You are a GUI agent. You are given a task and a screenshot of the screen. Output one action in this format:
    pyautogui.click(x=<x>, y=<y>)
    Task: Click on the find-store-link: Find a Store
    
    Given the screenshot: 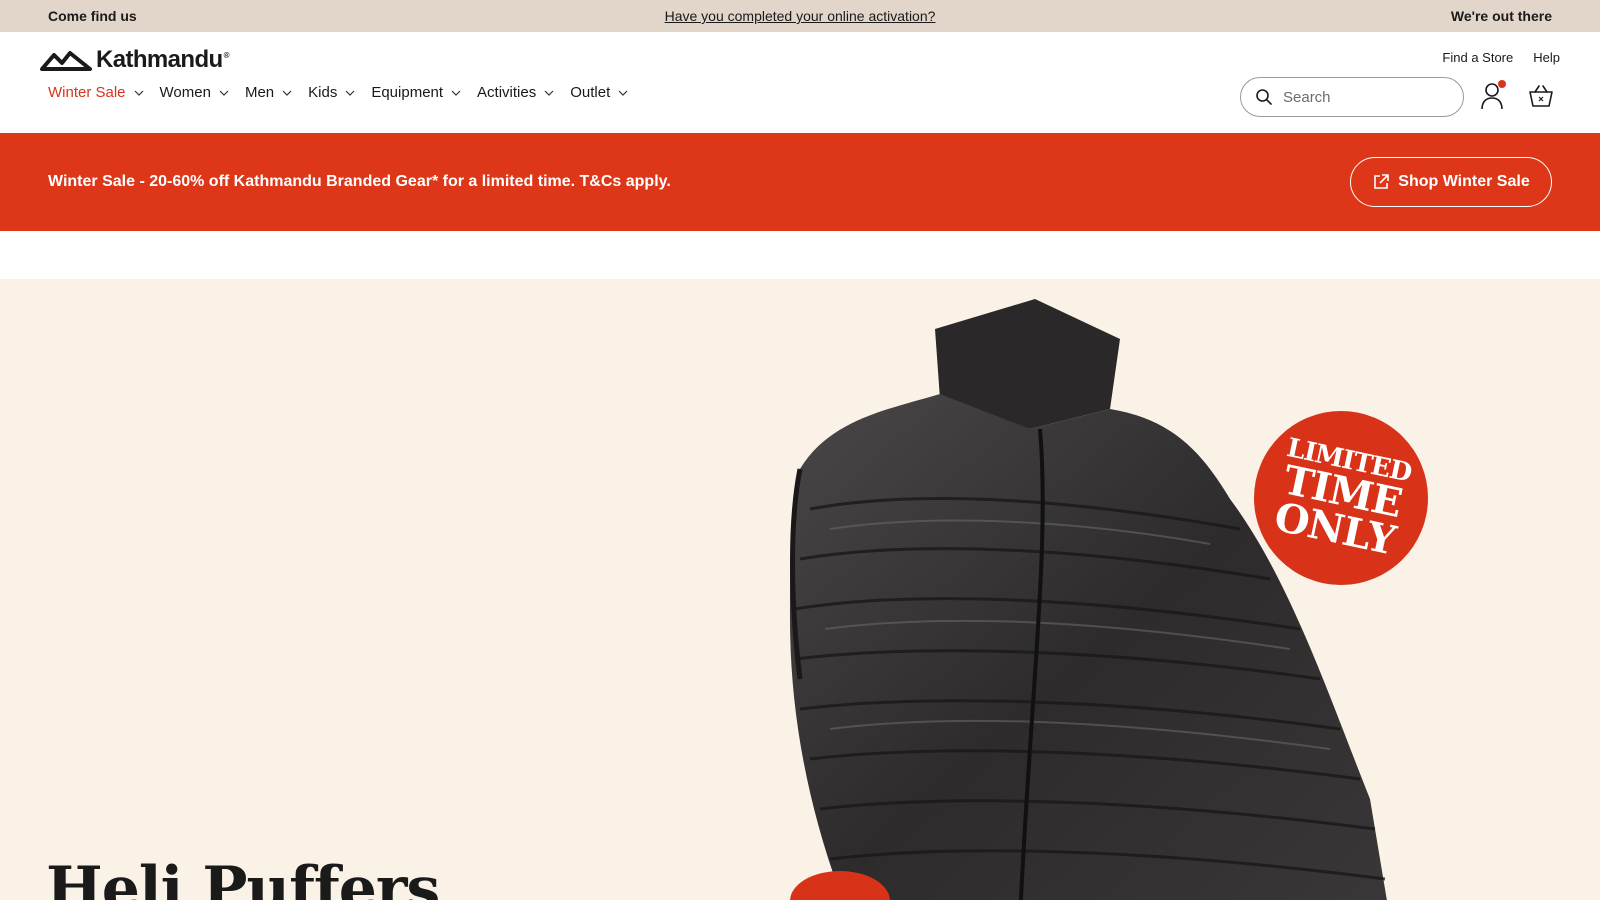 What is the action you would take?
    pyautogui.click(x=1477, y=57)
    